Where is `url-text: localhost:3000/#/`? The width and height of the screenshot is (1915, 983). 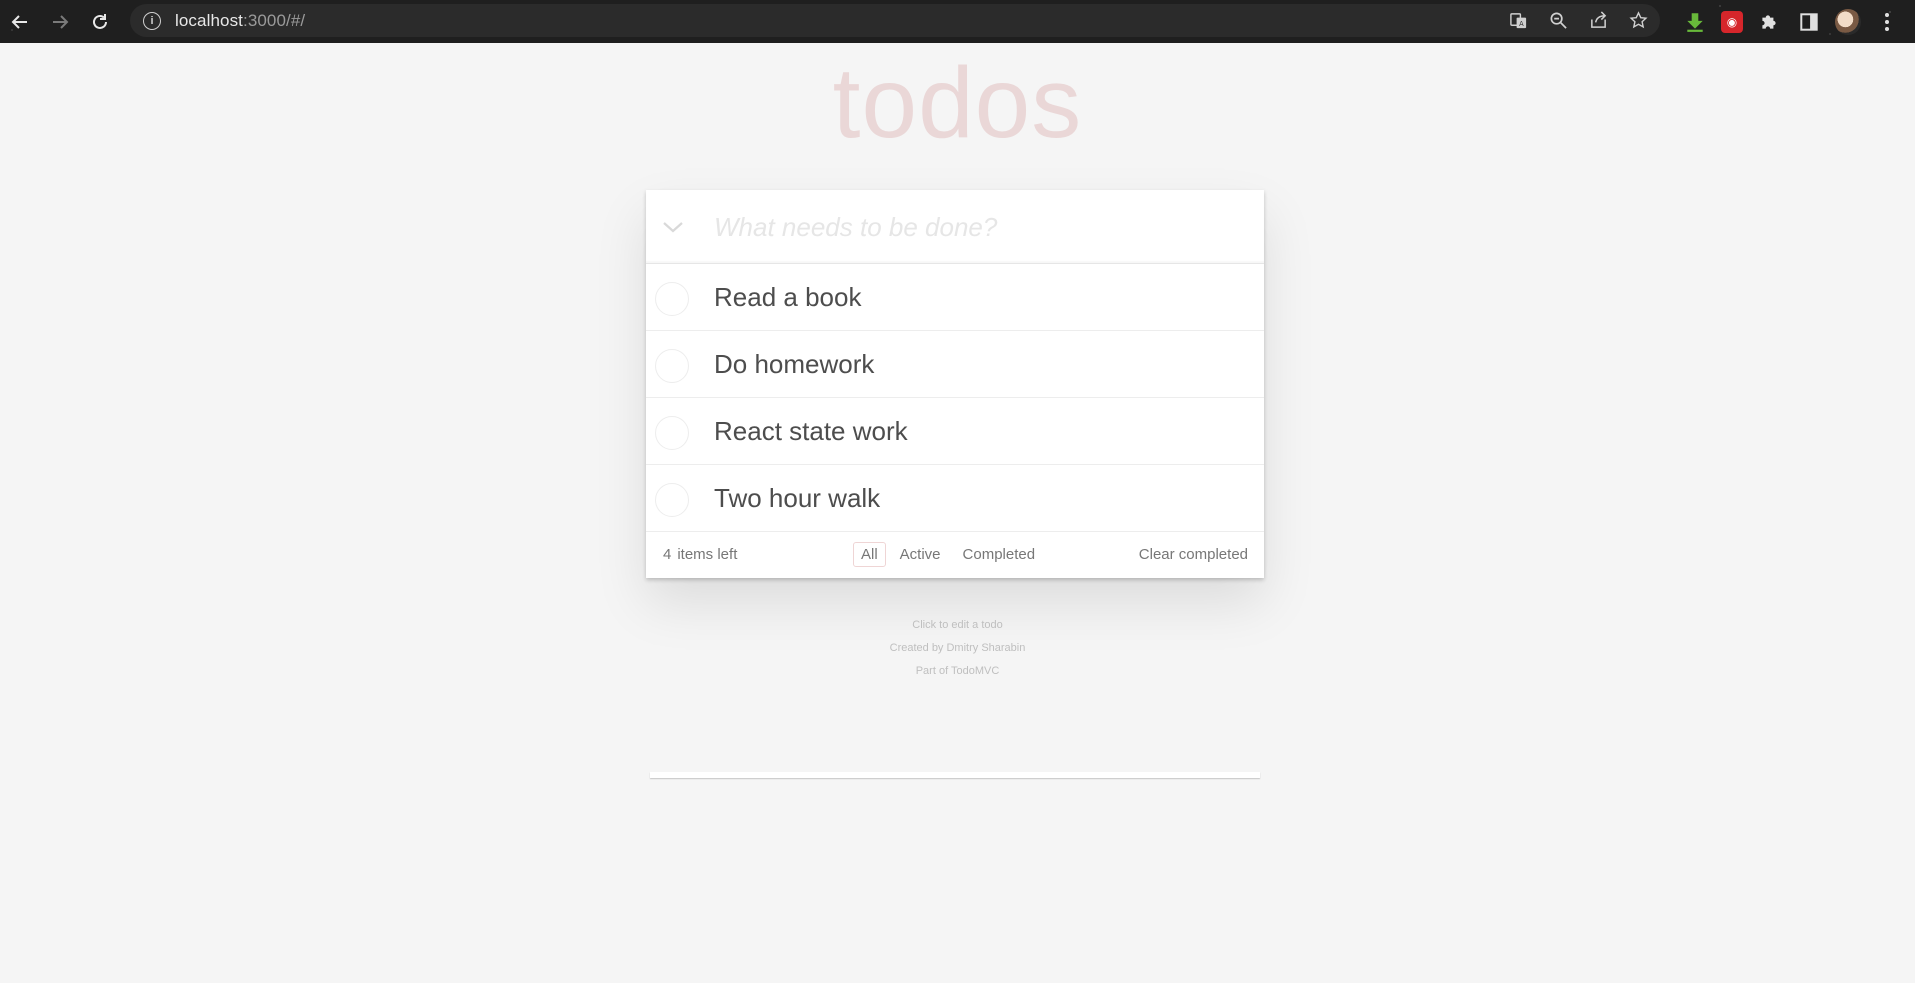 url-text: localhost:3000/#/ is located at coordinates (240, 21).